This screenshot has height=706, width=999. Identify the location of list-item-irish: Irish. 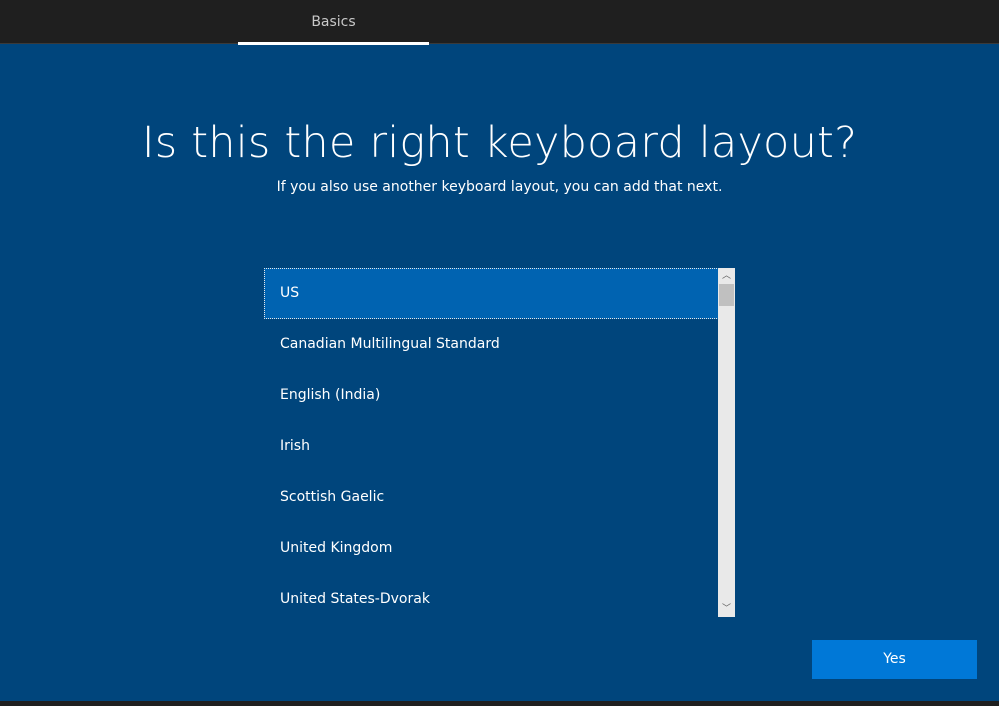
(491, 446).